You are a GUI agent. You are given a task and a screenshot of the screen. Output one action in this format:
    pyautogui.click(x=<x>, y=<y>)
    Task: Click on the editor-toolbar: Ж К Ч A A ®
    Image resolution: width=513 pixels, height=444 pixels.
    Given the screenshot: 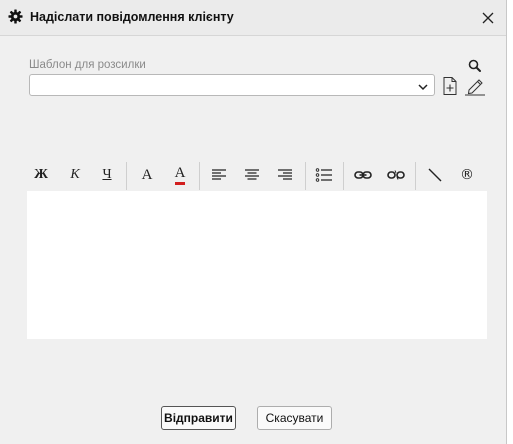 What is the action you would take?
    pyautogui.click(x=257, y=175)
    